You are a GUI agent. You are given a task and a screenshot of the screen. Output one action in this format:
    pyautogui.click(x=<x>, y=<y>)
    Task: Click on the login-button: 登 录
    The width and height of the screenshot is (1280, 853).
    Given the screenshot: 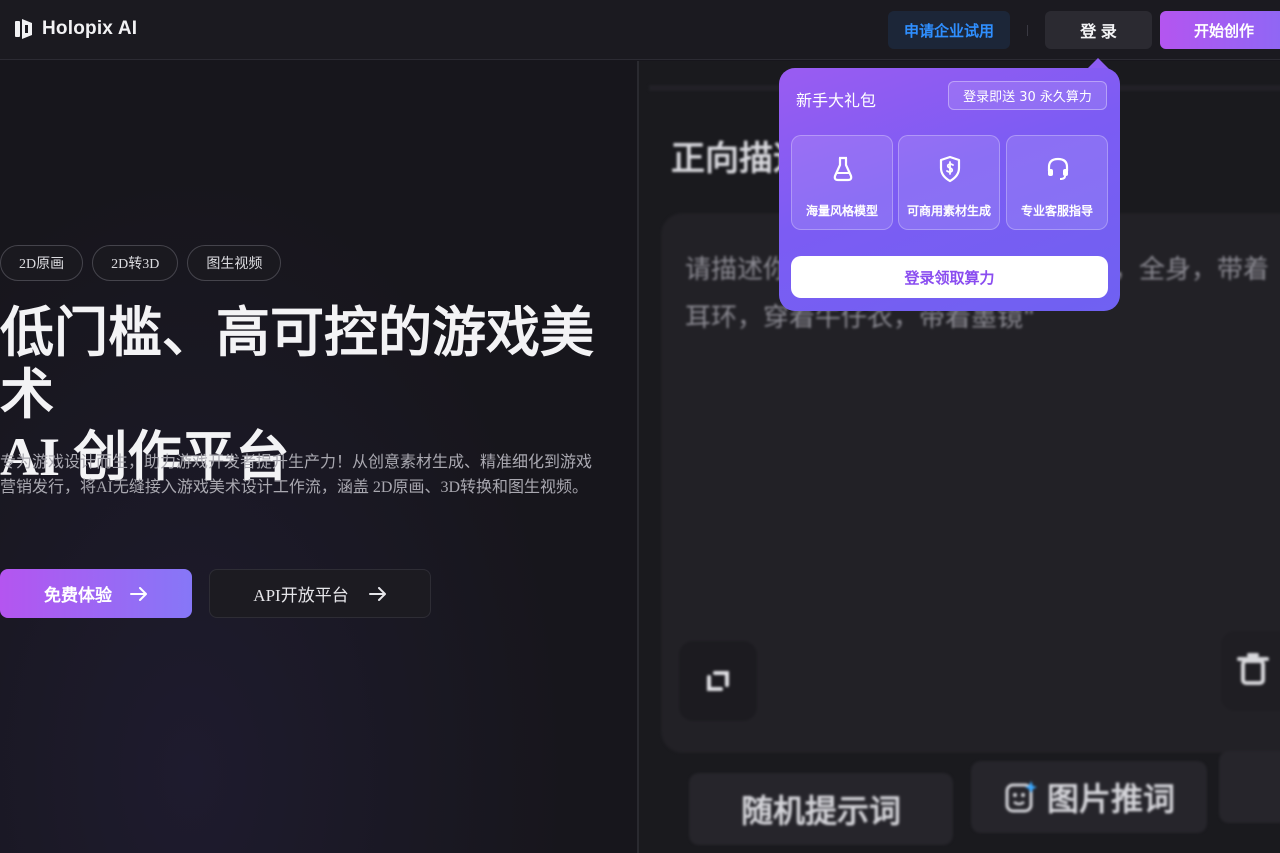 What is the action you would take?
    pyautogui.click(x=1098, y=30)
    